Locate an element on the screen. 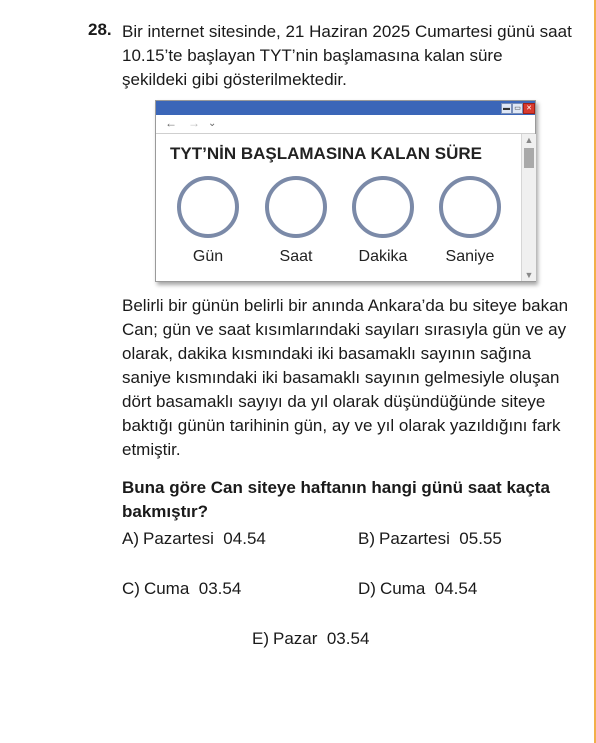 This screenshot has height=743, width=596. option-a: A) Pazartesi 04.54 is located at coordinates (194, 539).